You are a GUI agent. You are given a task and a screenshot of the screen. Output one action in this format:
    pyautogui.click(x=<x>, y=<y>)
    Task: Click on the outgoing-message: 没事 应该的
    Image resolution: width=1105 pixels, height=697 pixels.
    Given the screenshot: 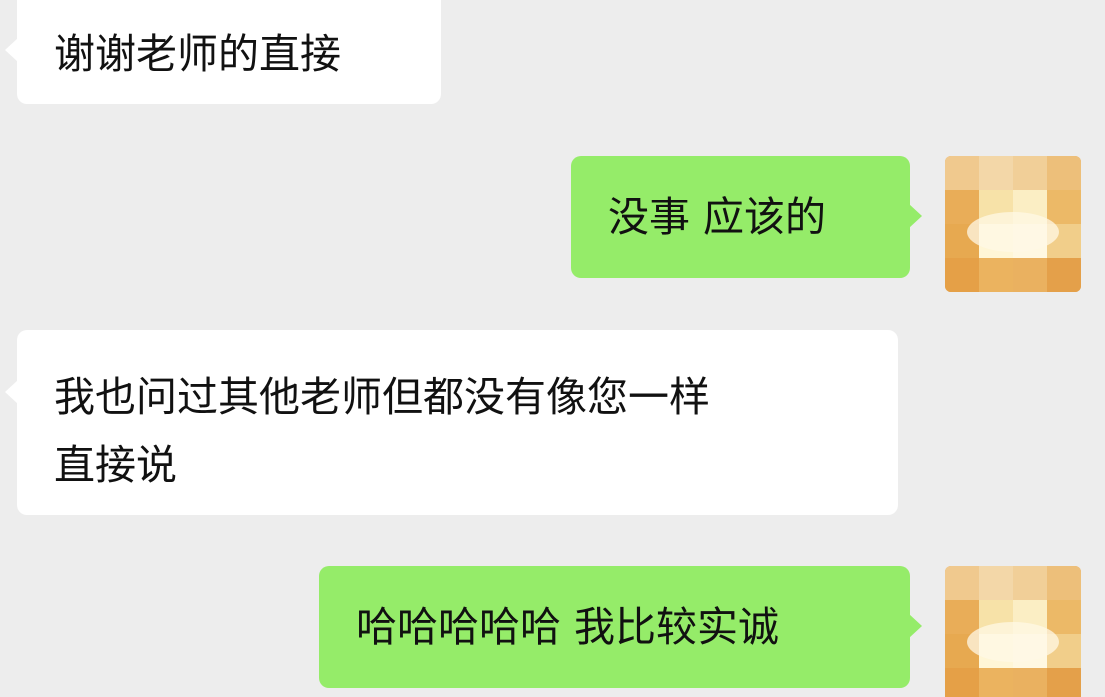 What is the action you would take?
    pyautogui.click(x=746, y=217)
    